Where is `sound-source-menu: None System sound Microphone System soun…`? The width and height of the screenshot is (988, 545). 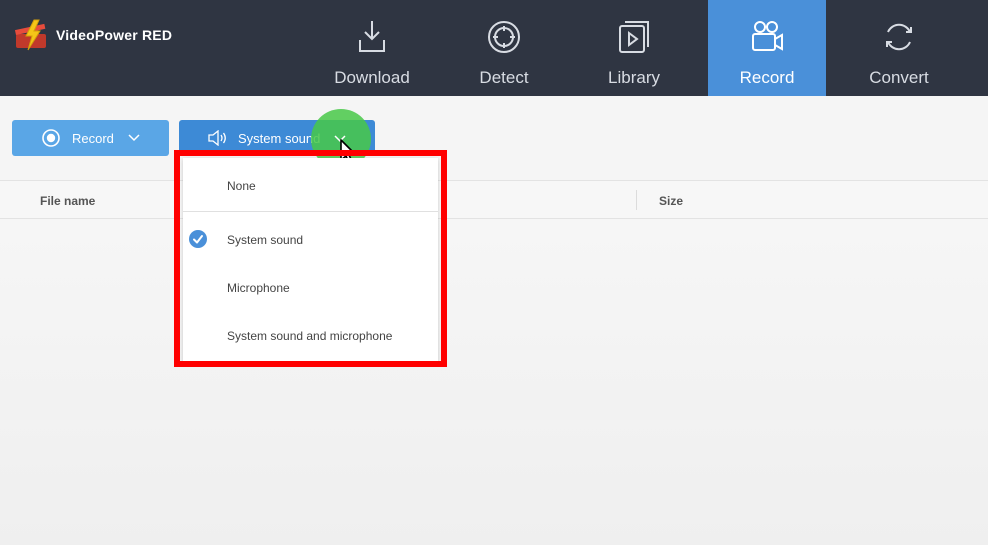
sound-source-menu: None System sound Microphone System soun… is located at coordinates (310, 260).